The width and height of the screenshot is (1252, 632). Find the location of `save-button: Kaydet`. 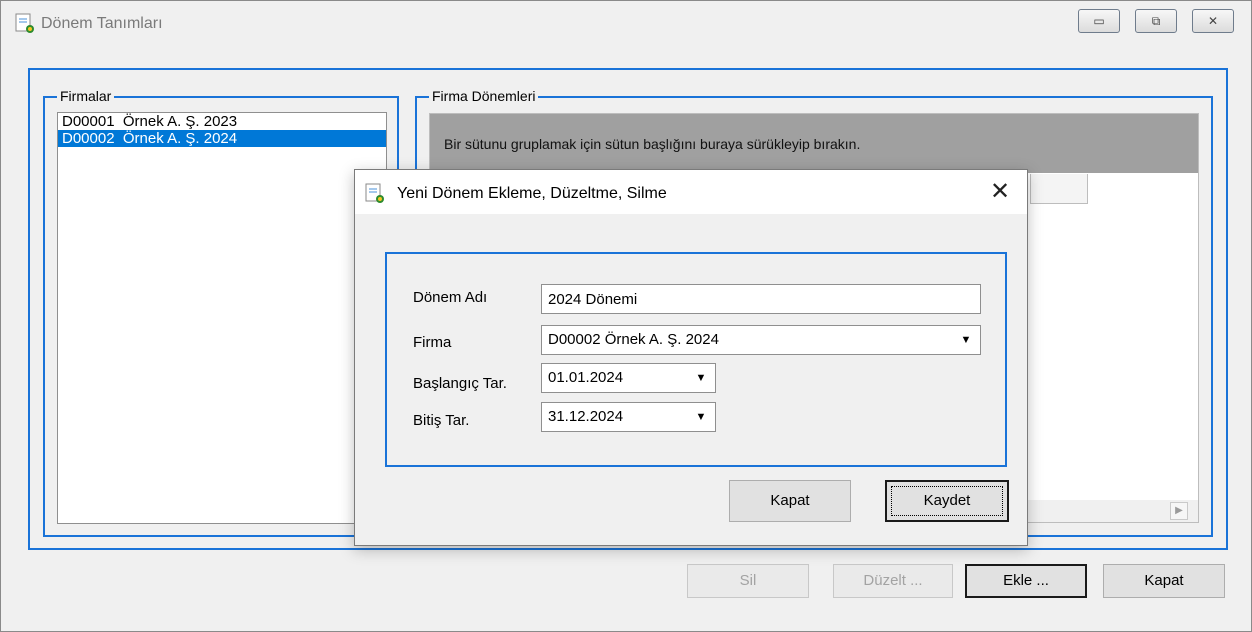

save-button: Kaydet is located at coordinates (947, 501).